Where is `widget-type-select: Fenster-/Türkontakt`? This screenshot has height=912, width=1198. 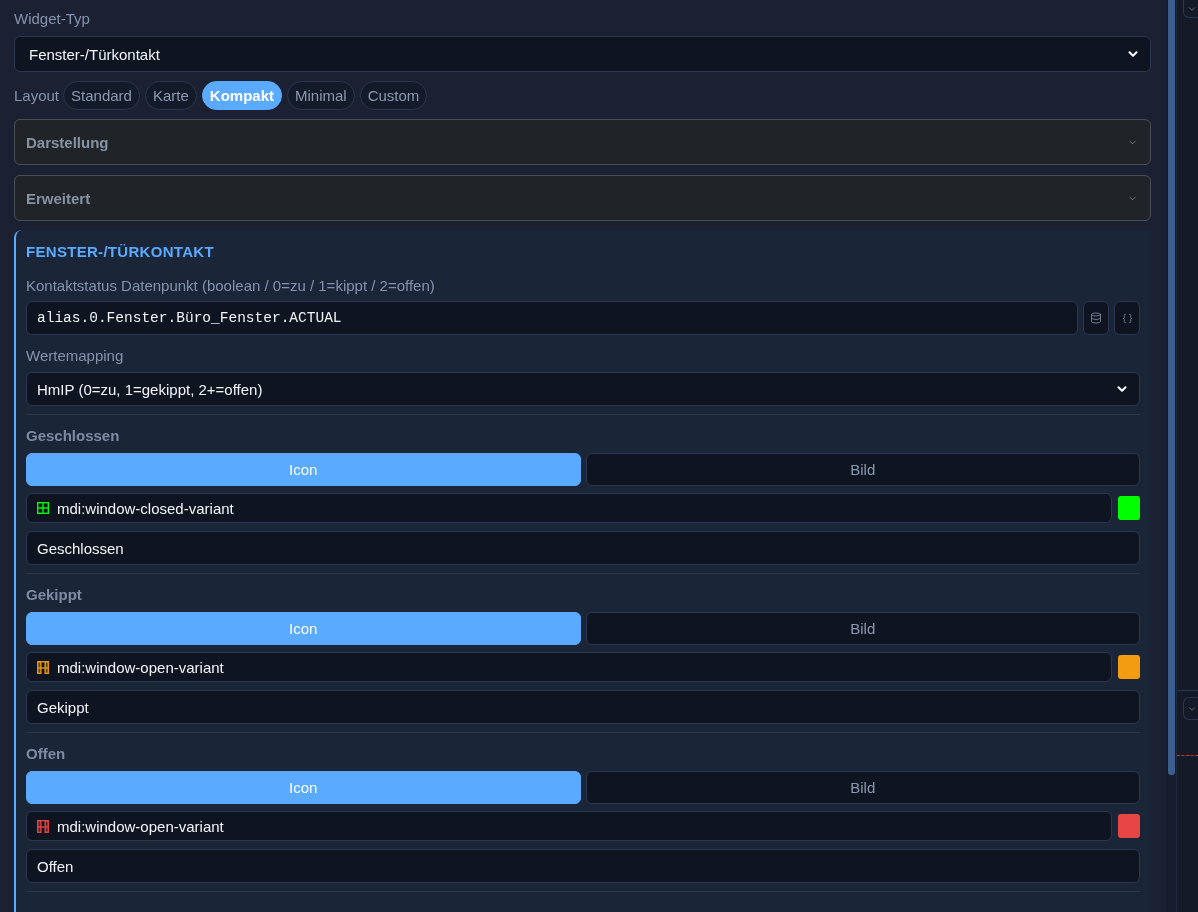
widget-type-select: Fenster-/Türkontakt is located at coordinates (582, 54).